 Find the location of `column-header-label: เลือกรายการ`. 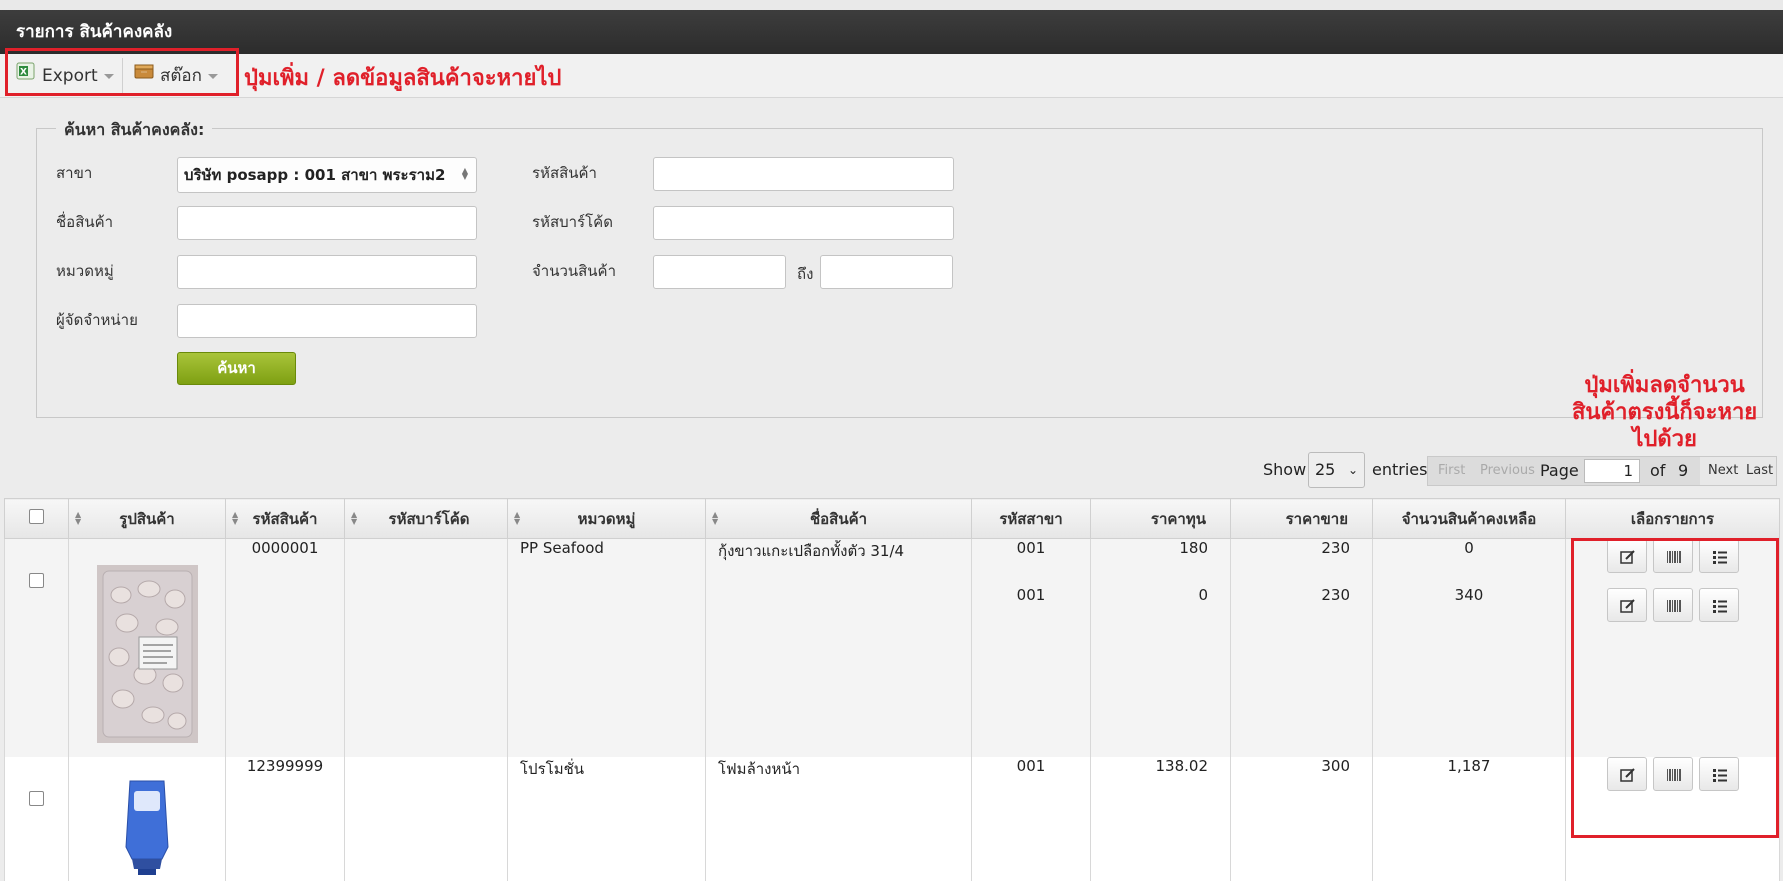

column-header-label: เลือกรายการ is located at coordinates (1672, 518).